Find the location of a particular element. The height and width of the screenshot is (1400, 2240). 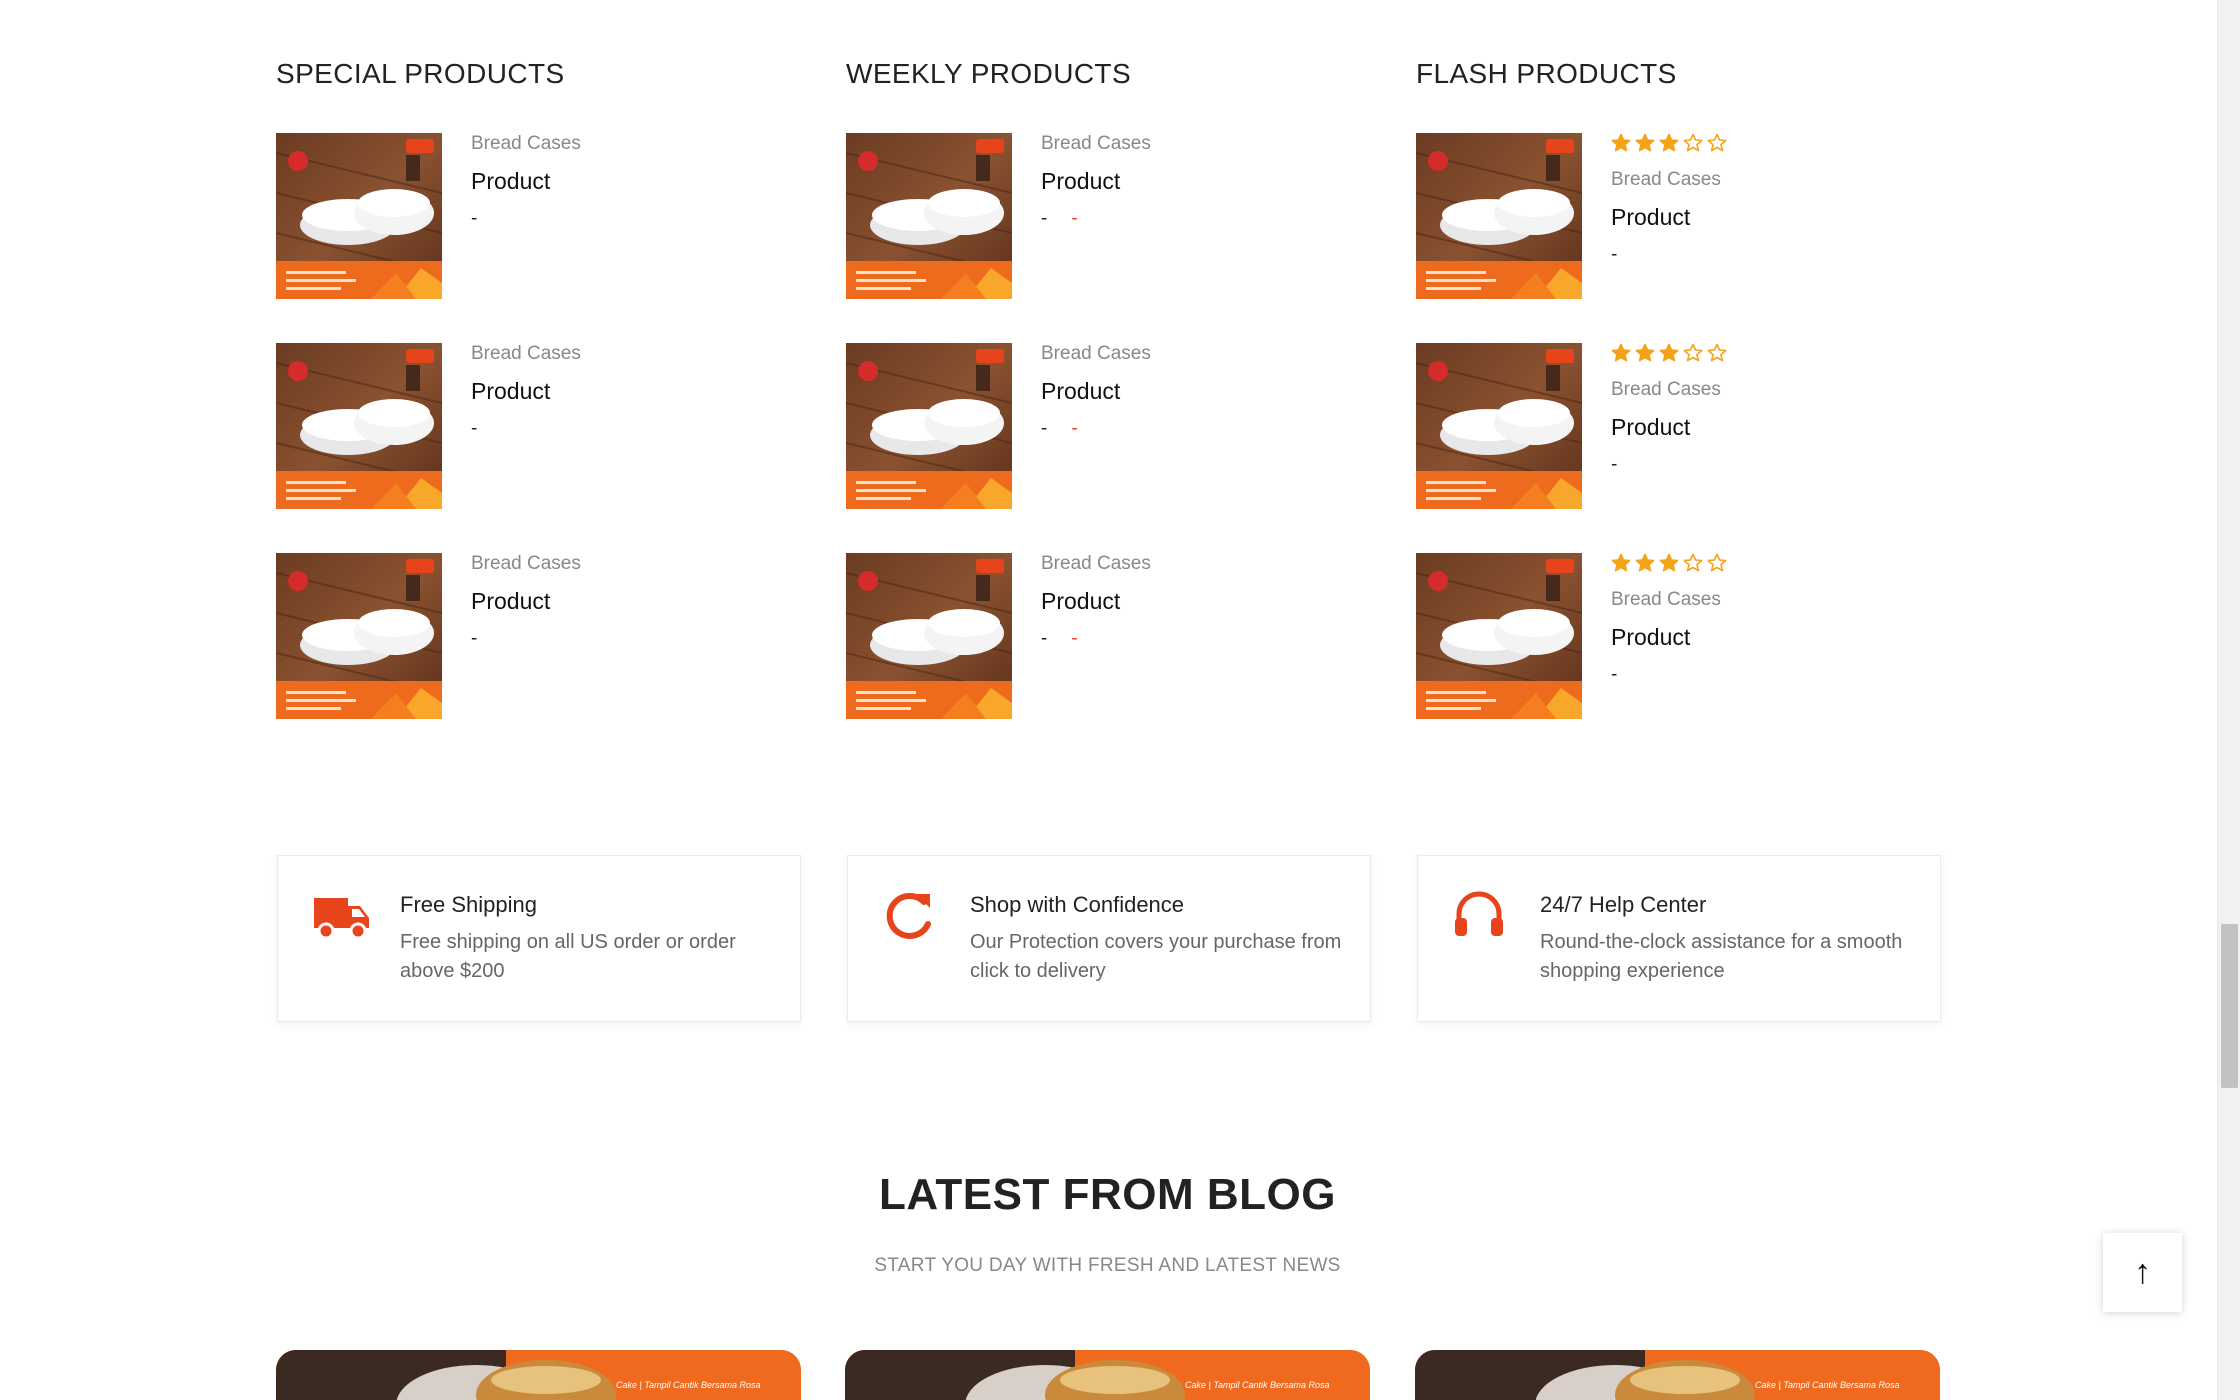

page-scrollbar is located at coordinates (2228, 700).